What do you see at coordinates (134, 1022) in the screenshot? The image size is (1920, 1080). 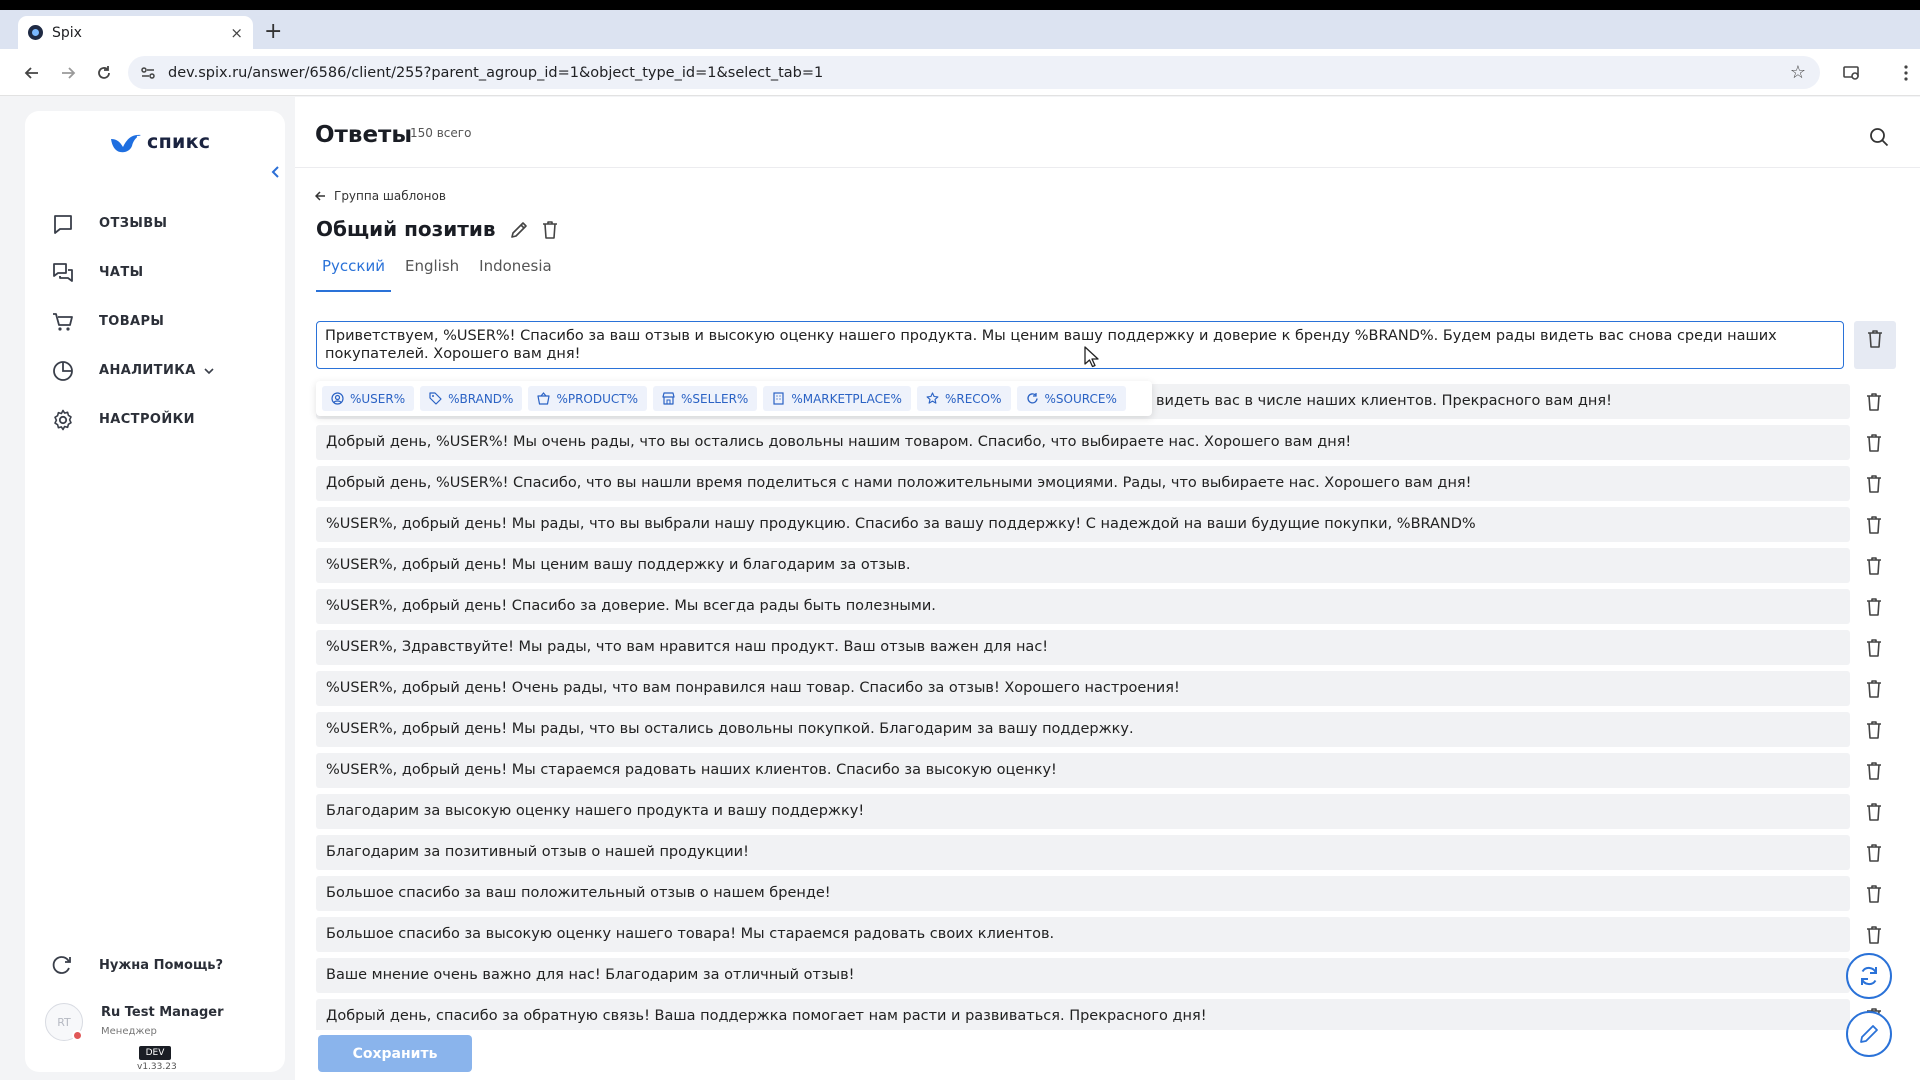 I see `user-profile: RT Ru Test Manager Менеджер` at bounding box center [134, 1022].